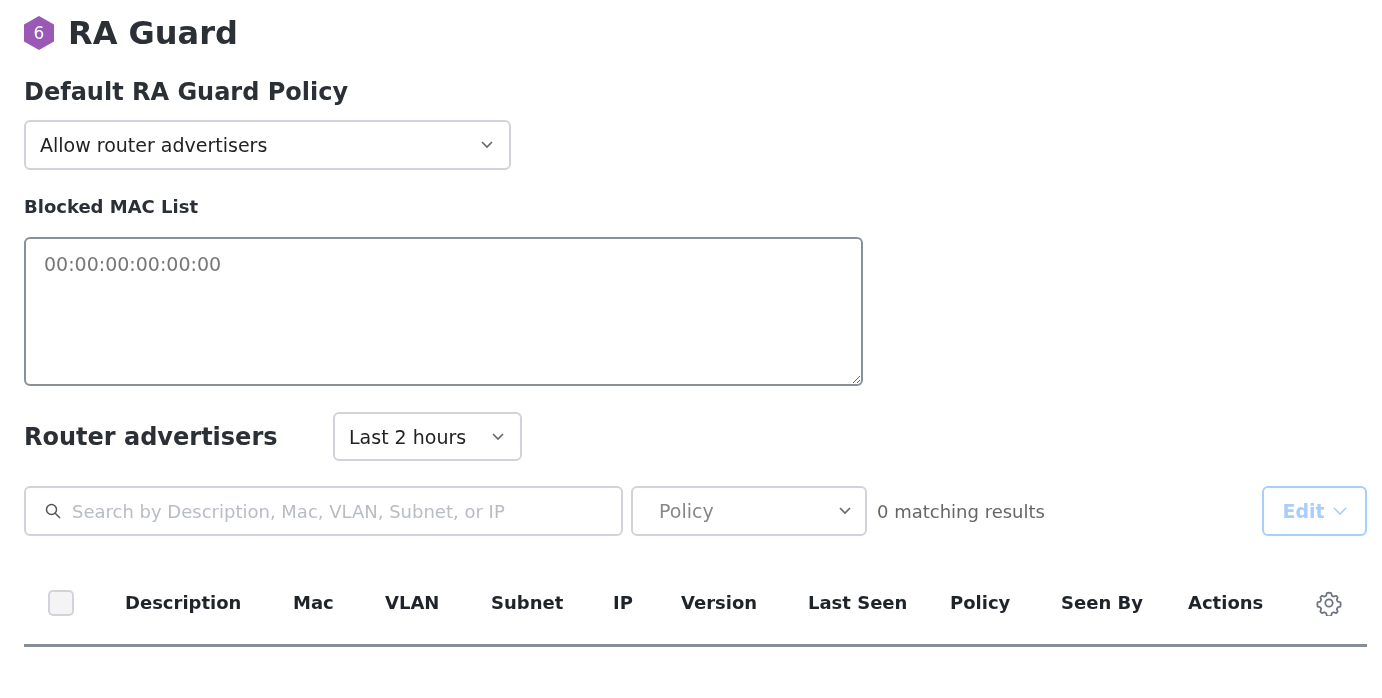 This screenshot has width=1382, height=698. Describe the element at coordinates (980, 602) in the screenshot. I see `column-header: Policy` at that location.